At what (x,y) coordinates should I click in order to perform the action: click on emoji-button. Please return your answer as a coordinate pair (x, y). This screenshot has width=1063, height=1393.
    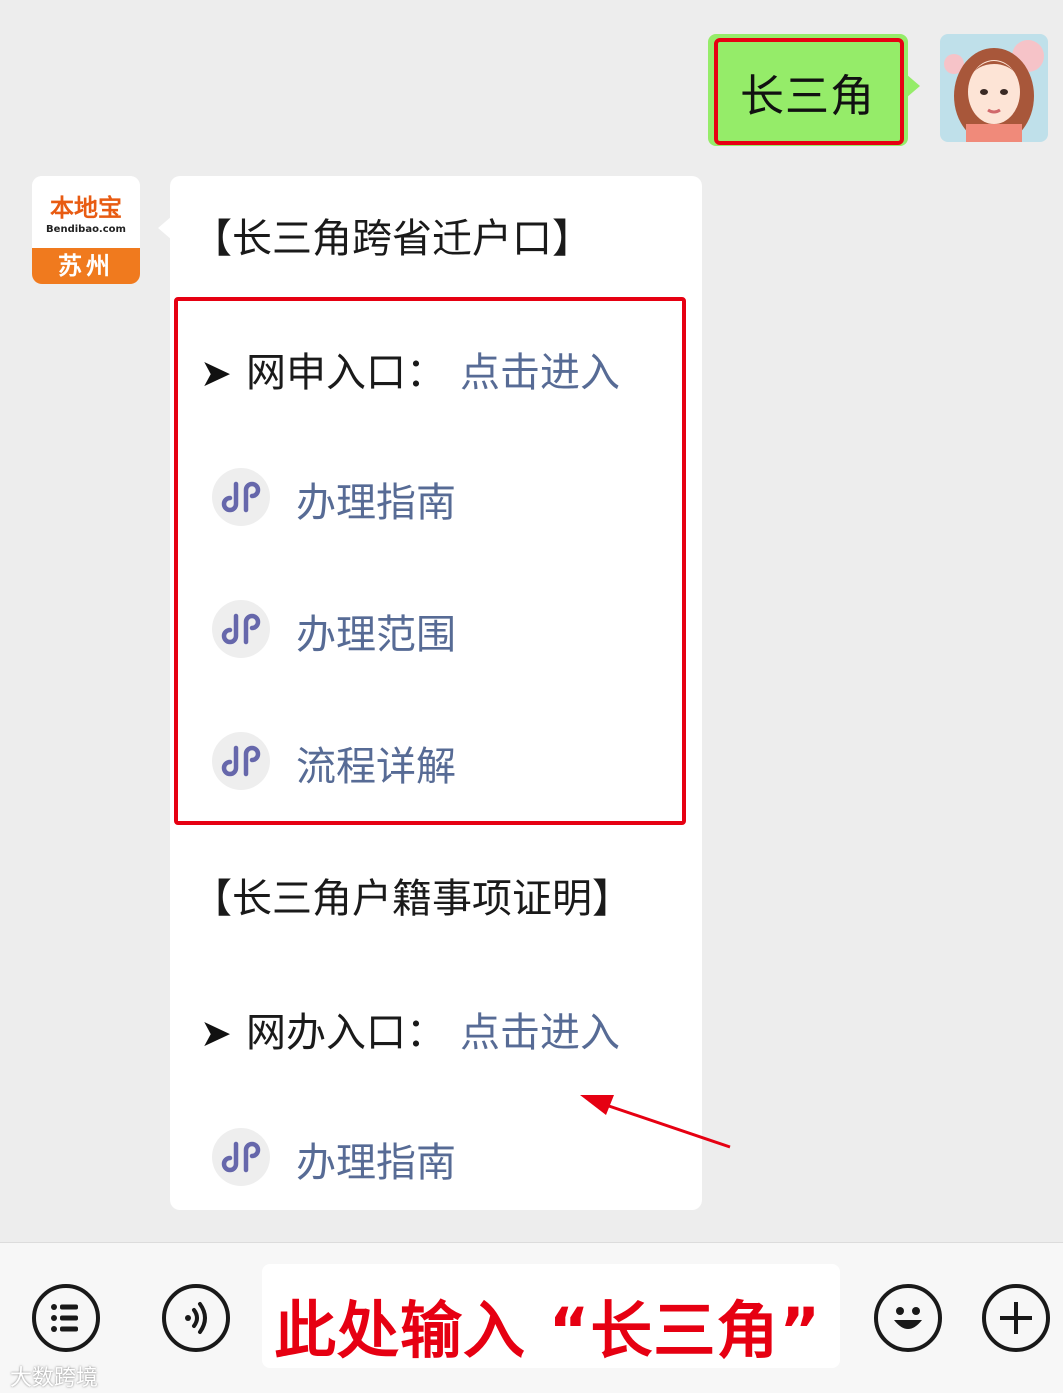
    Looking at the image, I should click on (908, 1318).